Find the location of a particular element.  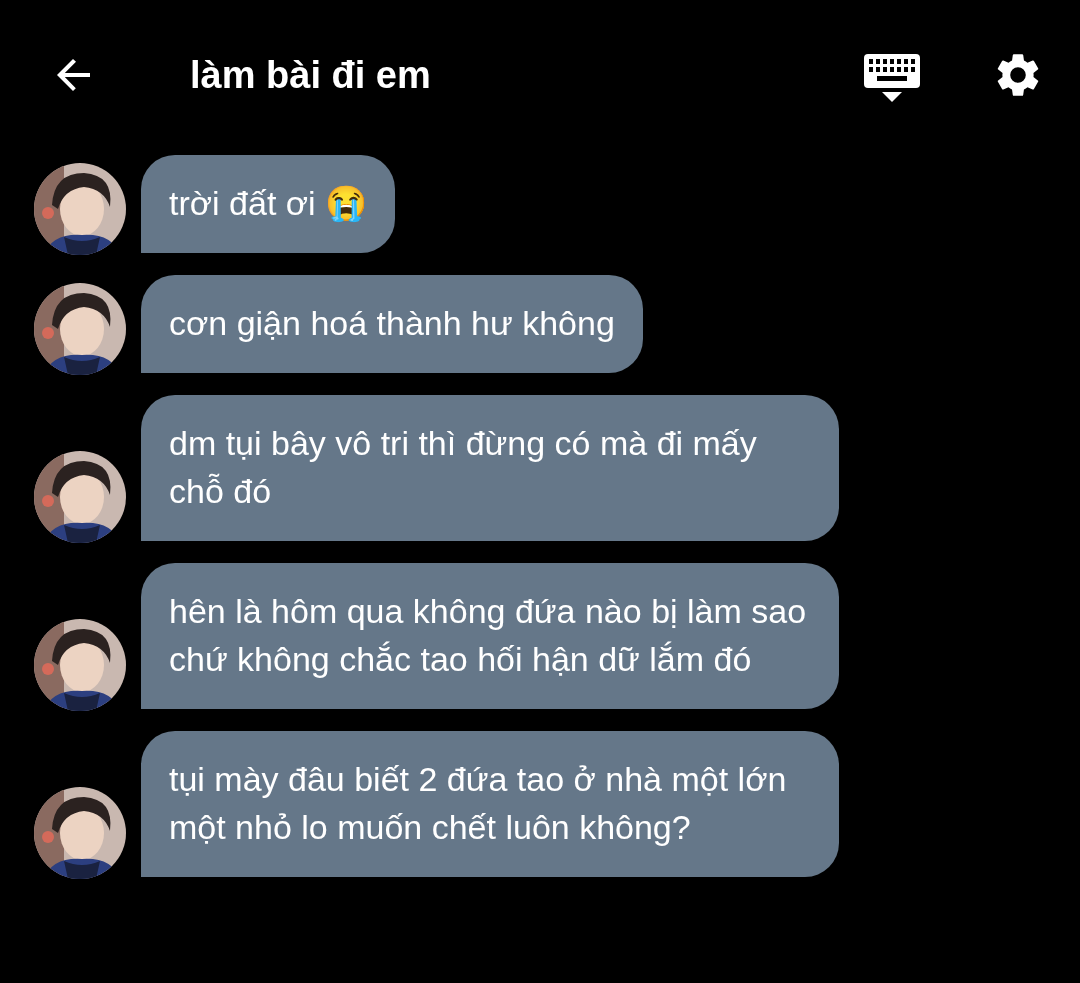

keyboard-icon is located at coordinates (892, 79).